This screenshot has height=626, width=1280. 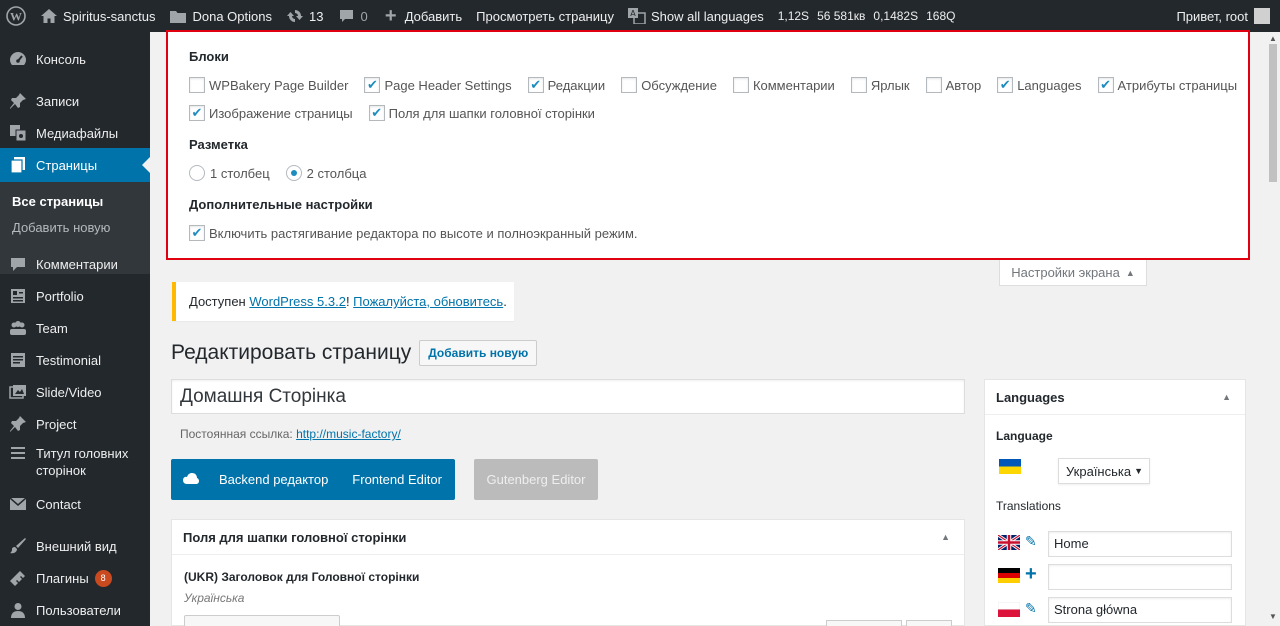 What do you see at coordinates (1115, 397) in the screenshot?
I see `languages-header: Languages ▲` at bounding box center [1115, 397].